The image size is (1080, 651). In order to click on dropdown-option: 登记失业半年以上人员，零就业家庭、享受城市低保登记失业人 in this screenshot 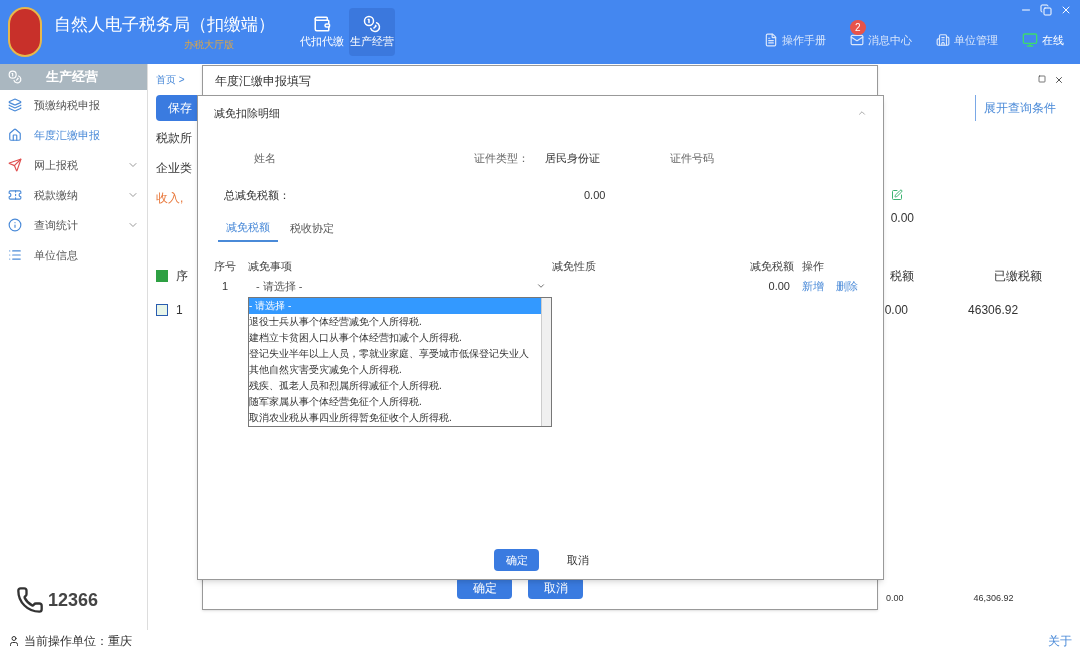, I will do `click(395, 354)`.